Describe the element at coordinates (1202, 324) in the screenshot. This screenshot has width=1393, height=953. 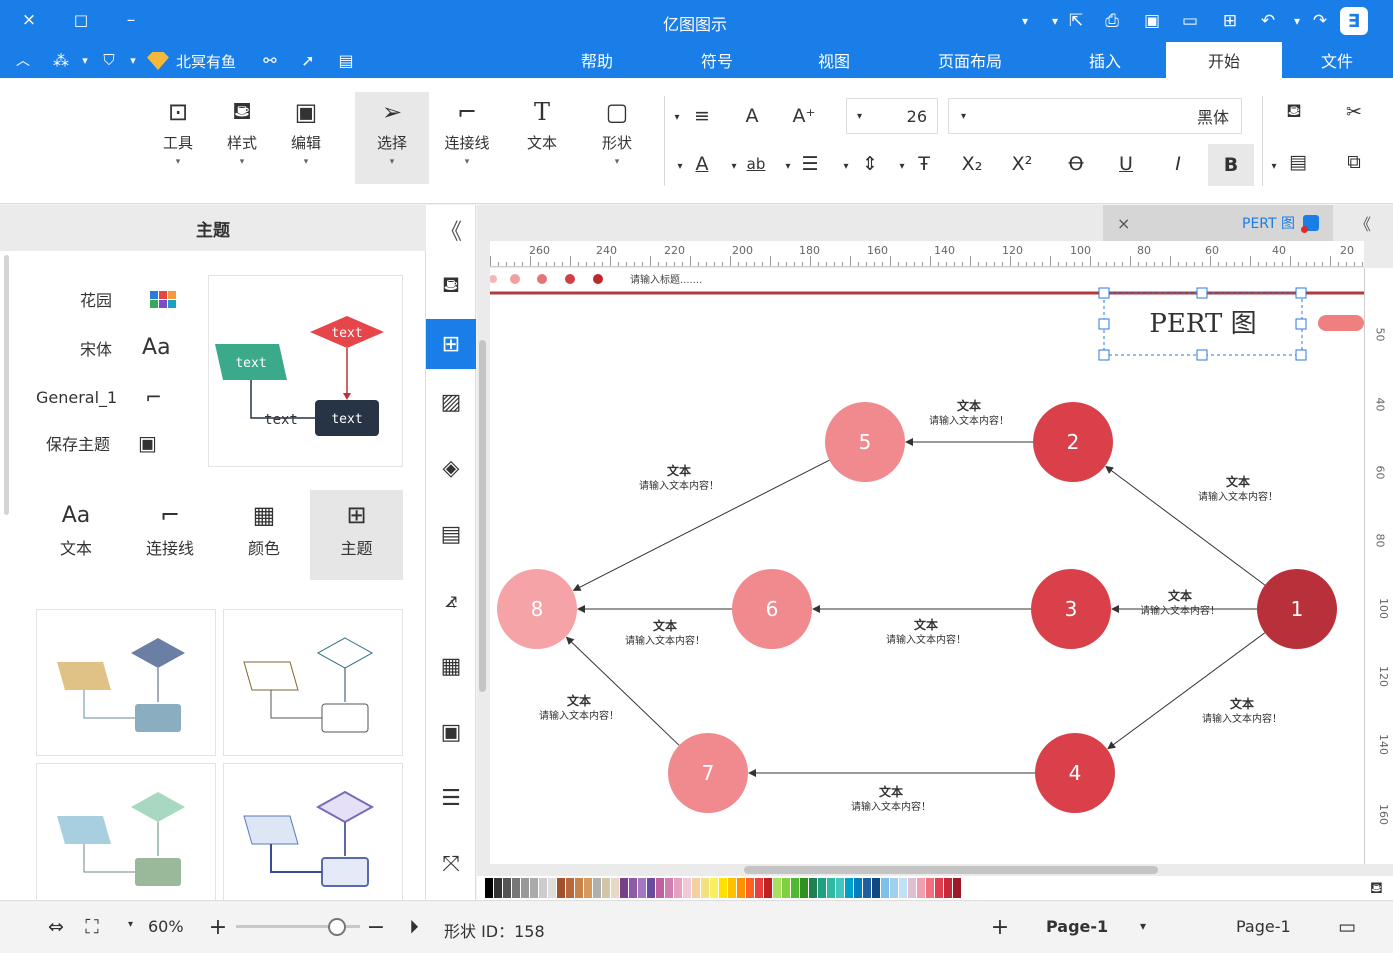
I see `diagram-title: PERT 图` at that location.